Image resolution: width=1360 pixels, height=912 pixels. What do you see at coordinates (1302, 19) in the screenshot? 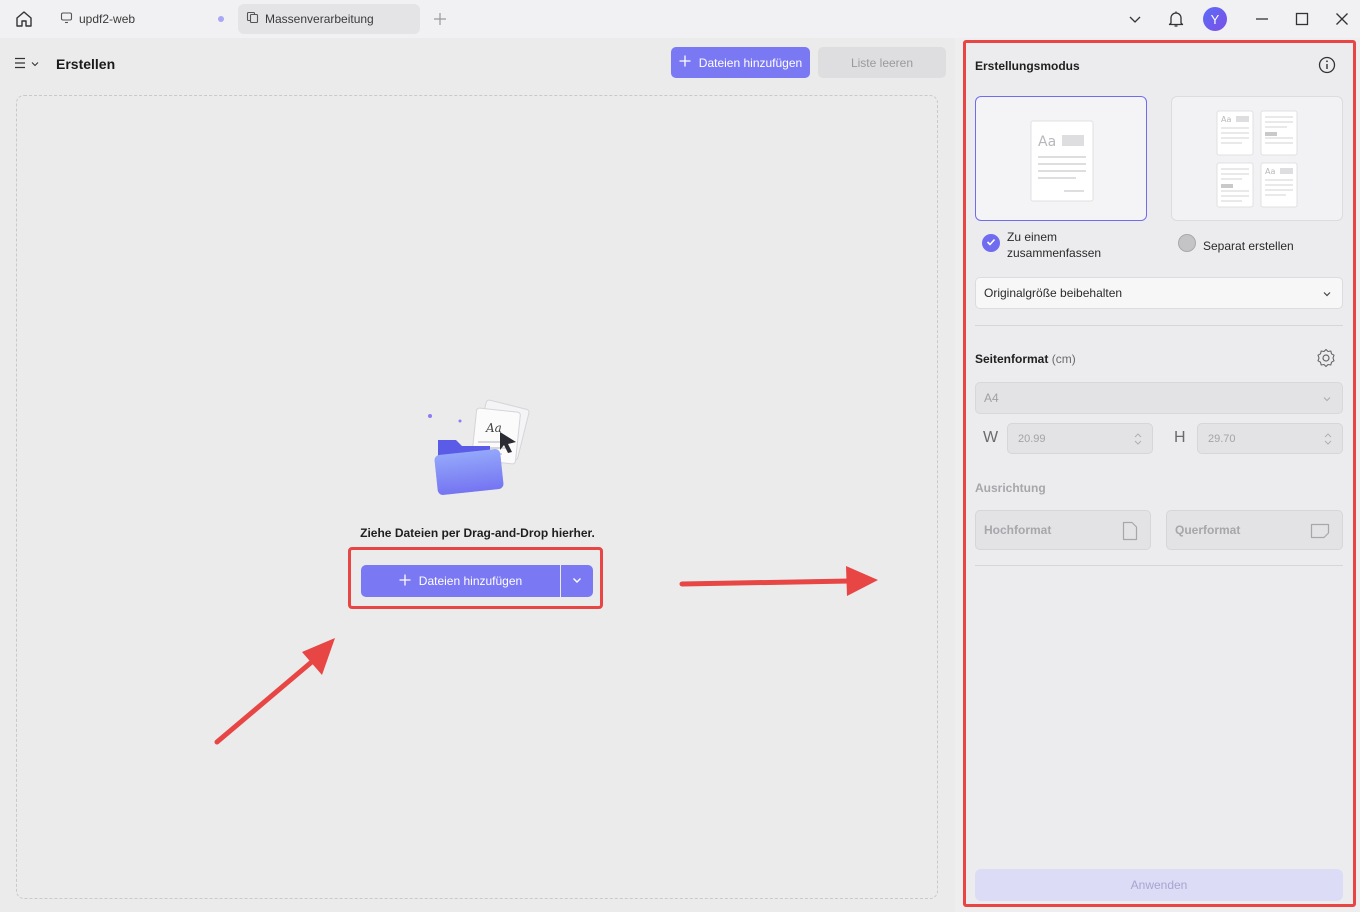
I see `maximize-icon` at bounding box center [1302, 19].